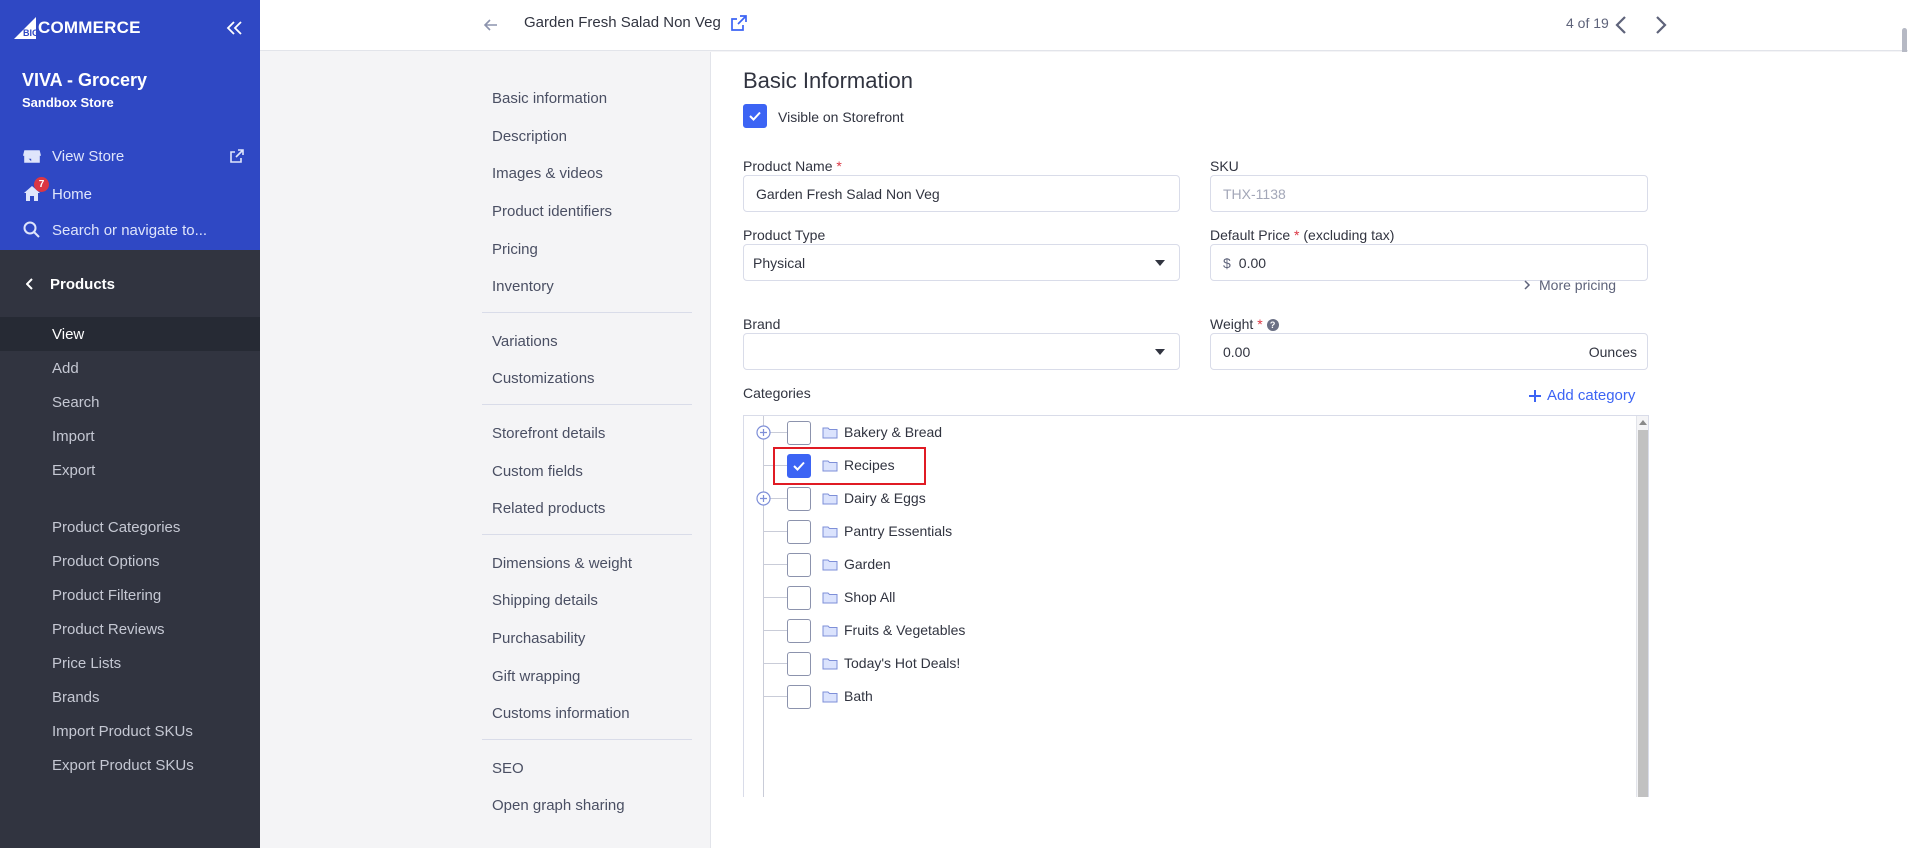  What do you see at coordinates (130, 629) in the screenshot?
I see `sidebar-item-product-reviews: Product Reviews` at bounding box center [130, 629].